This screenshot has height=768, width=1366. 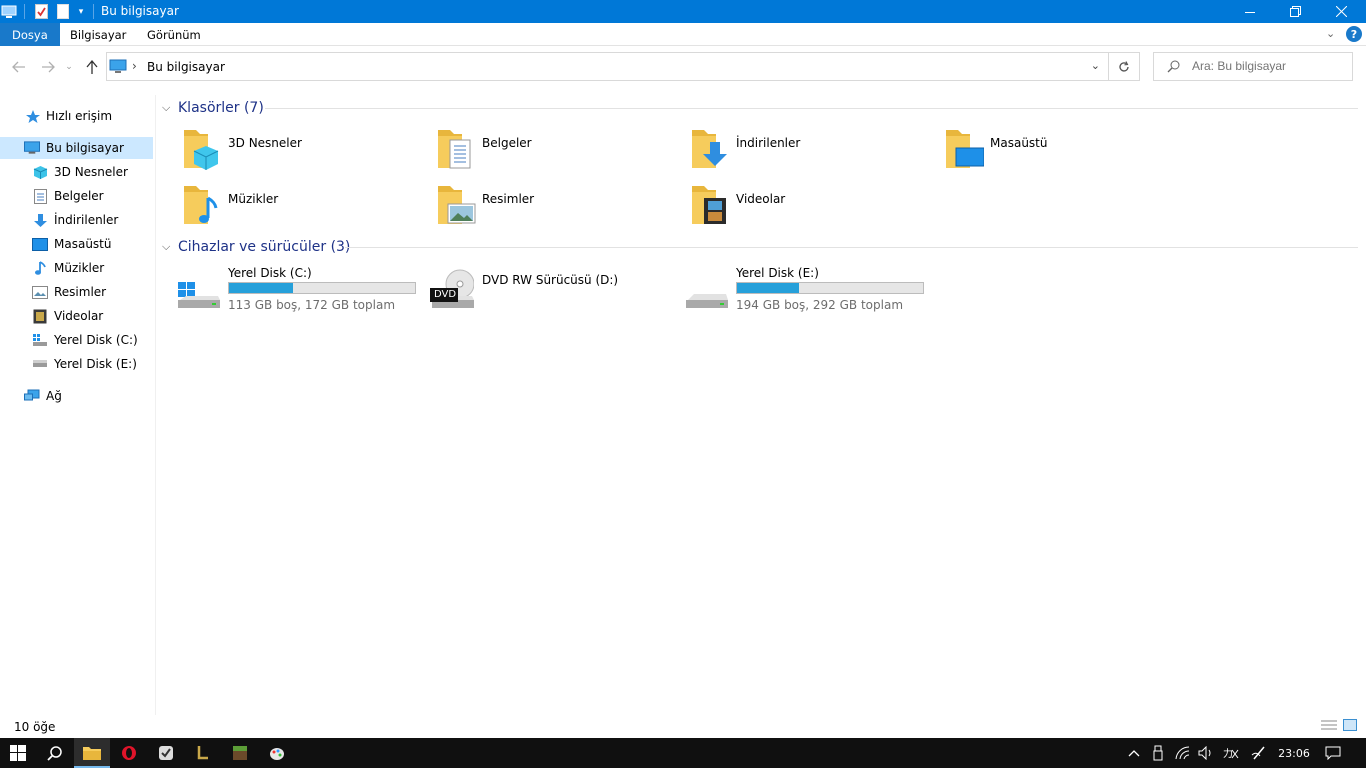 What do you see at coordinates (30, 34) in the screenshot?
I see `tab-file: Dosya` at bounding box center [30, 34].